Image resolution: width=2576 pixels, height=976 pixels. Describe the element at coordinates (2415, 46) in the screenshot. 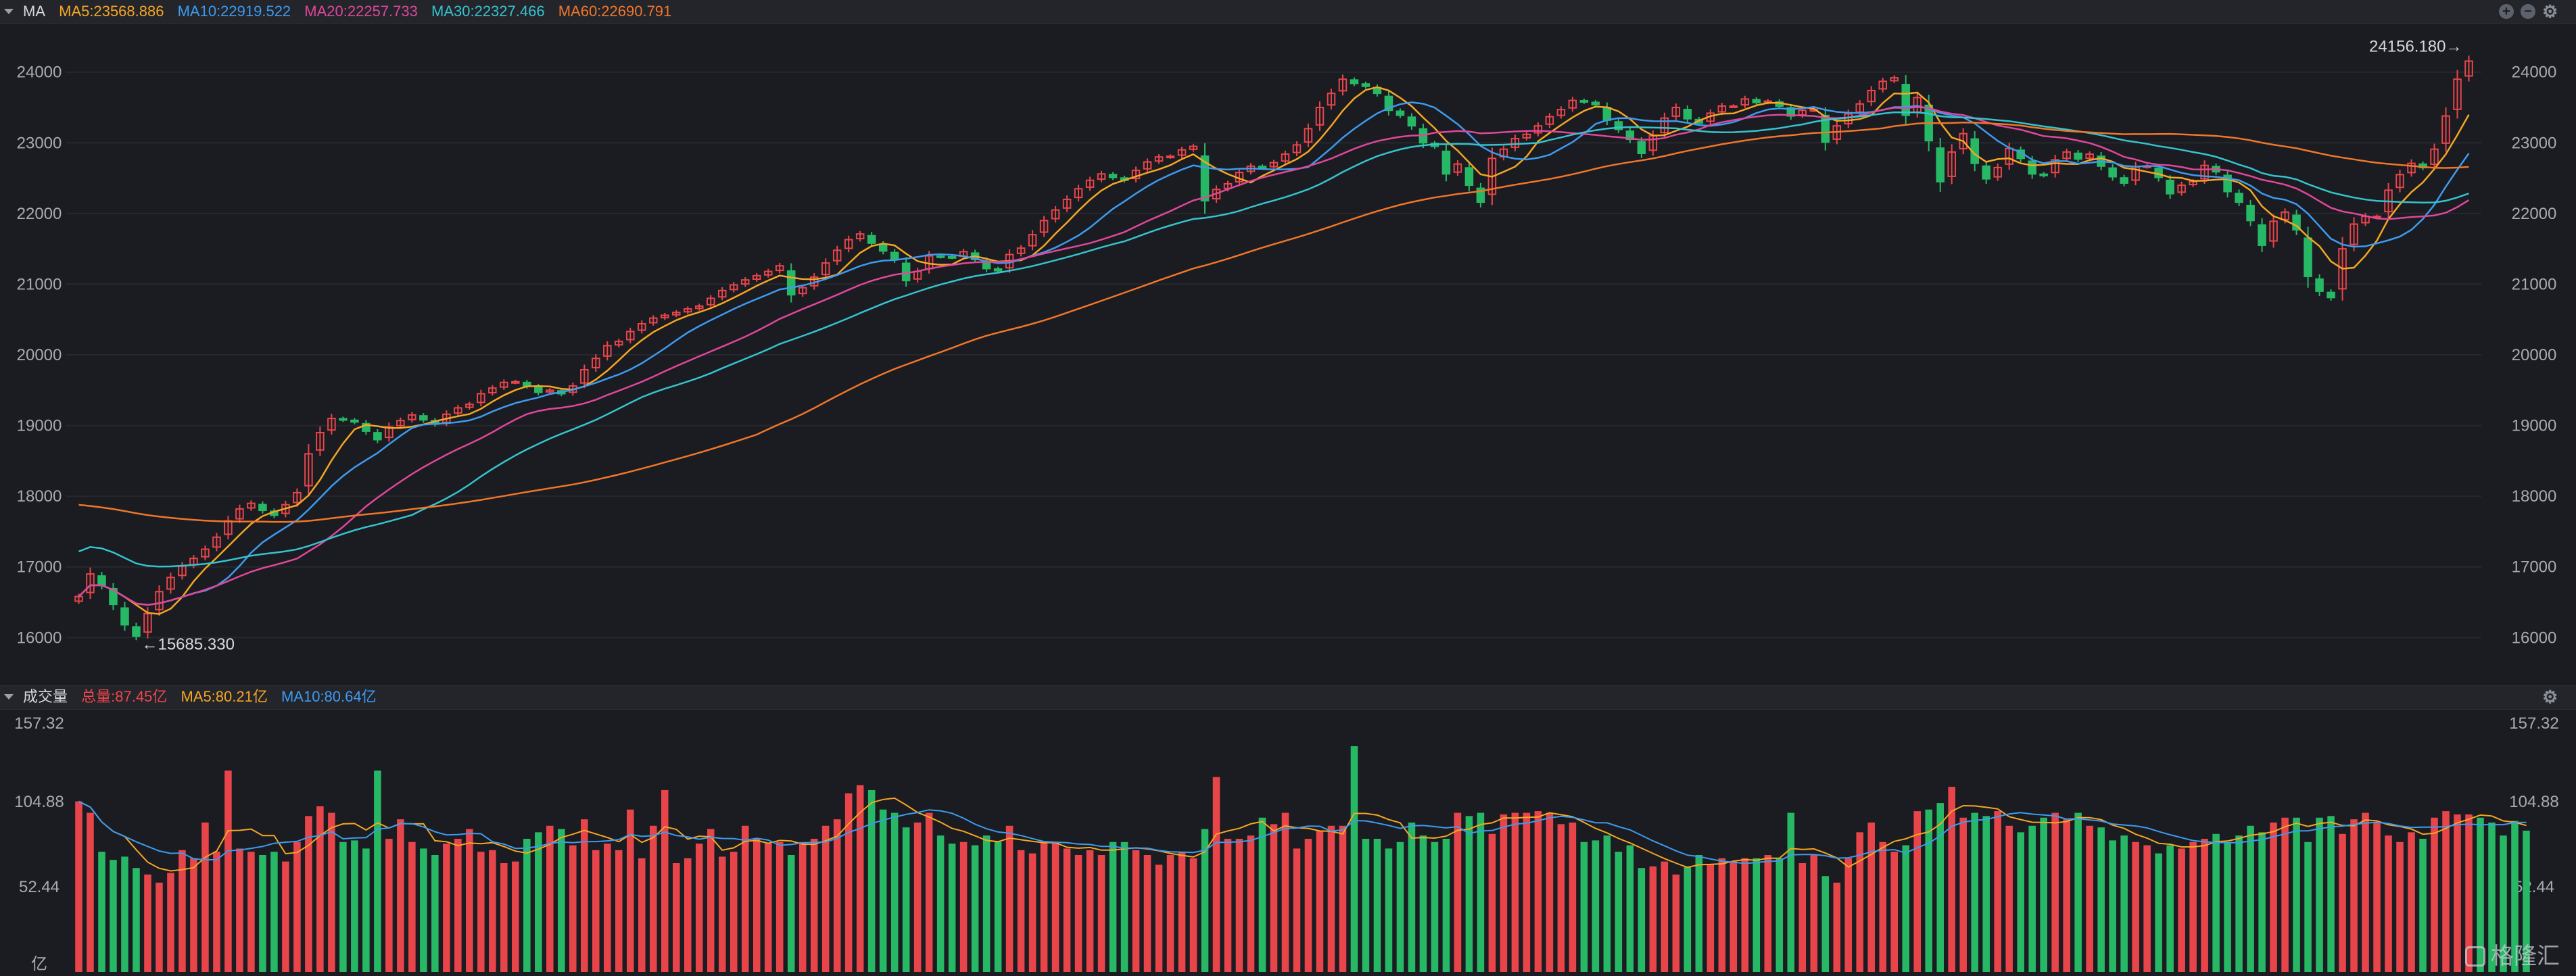

I see `high-annotation: 24156.180→` at that location.